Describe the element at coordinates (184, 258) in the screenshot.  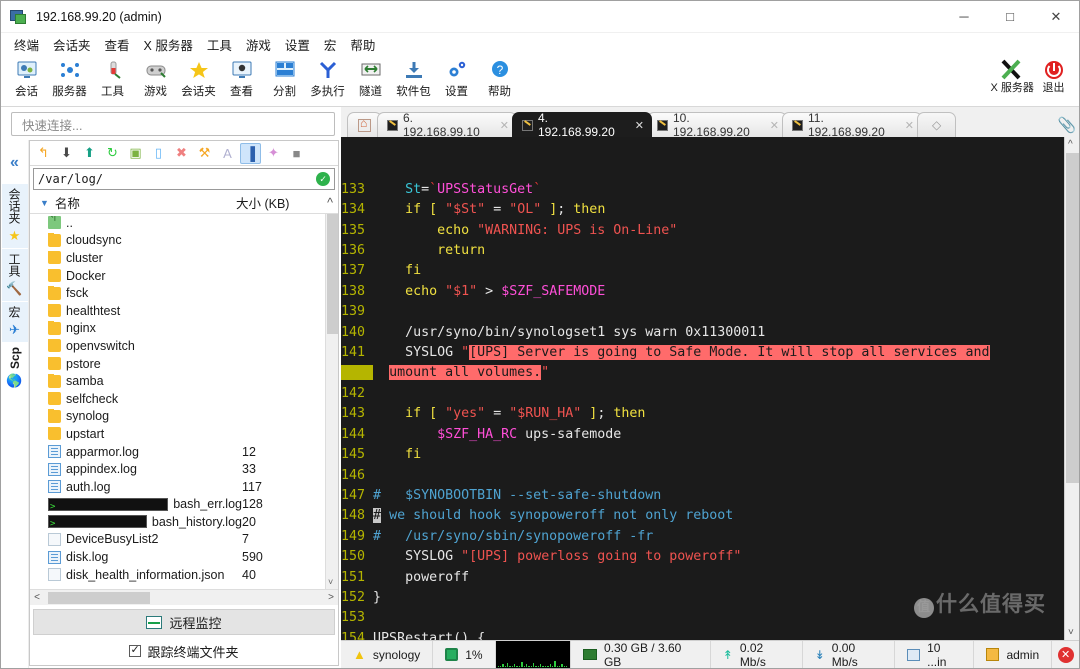
I see `file-row: cluster` at that location.